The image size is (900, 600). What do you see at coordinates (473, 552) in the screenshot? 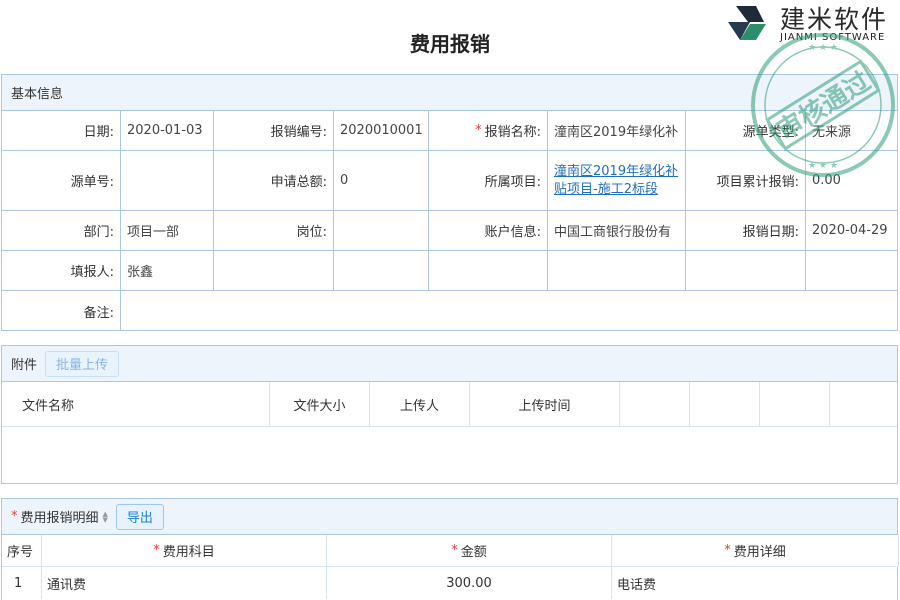
I see `col-amount: 金额` at bounding box center [473, 552].